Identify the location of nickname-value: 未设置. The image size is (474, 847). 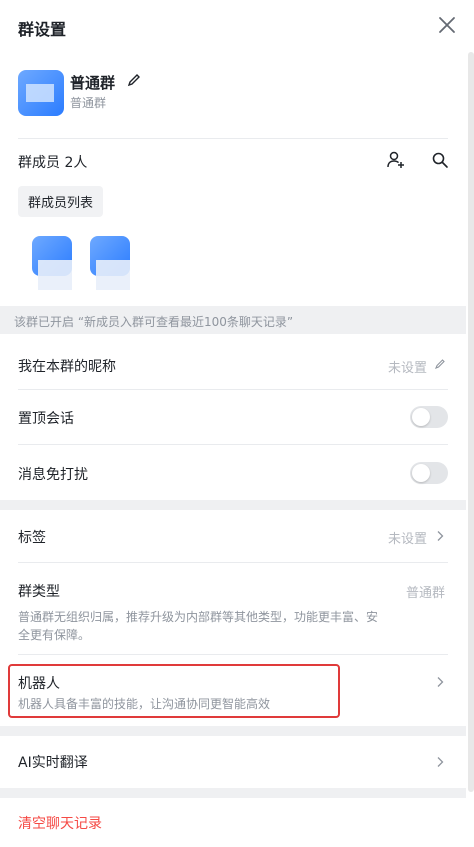
(408, 368).